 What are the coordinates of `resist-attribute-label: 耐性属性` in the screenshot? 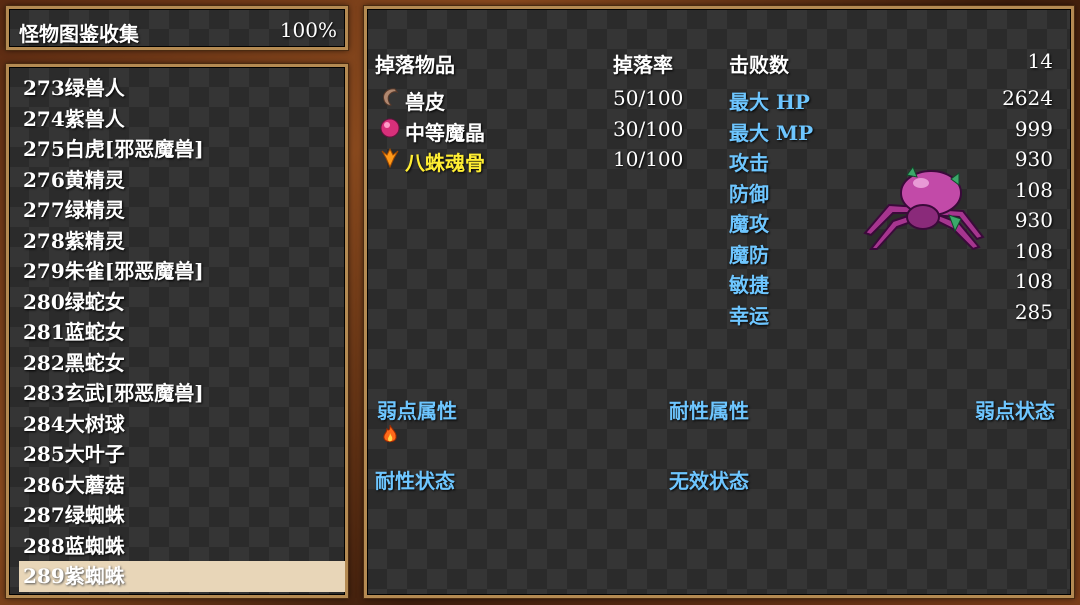 It's located at (709, 411).